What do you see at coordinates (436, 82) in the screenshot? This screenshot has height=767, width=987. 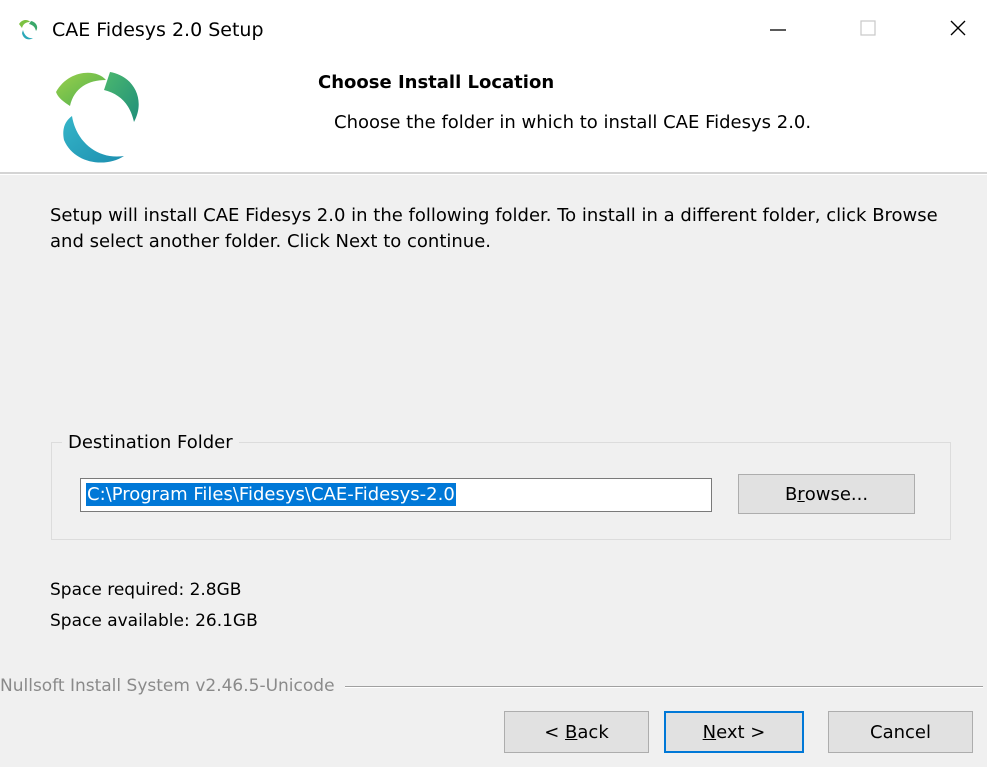 I see `page-title: Choose Install Location` at bounding box center [436, 82].